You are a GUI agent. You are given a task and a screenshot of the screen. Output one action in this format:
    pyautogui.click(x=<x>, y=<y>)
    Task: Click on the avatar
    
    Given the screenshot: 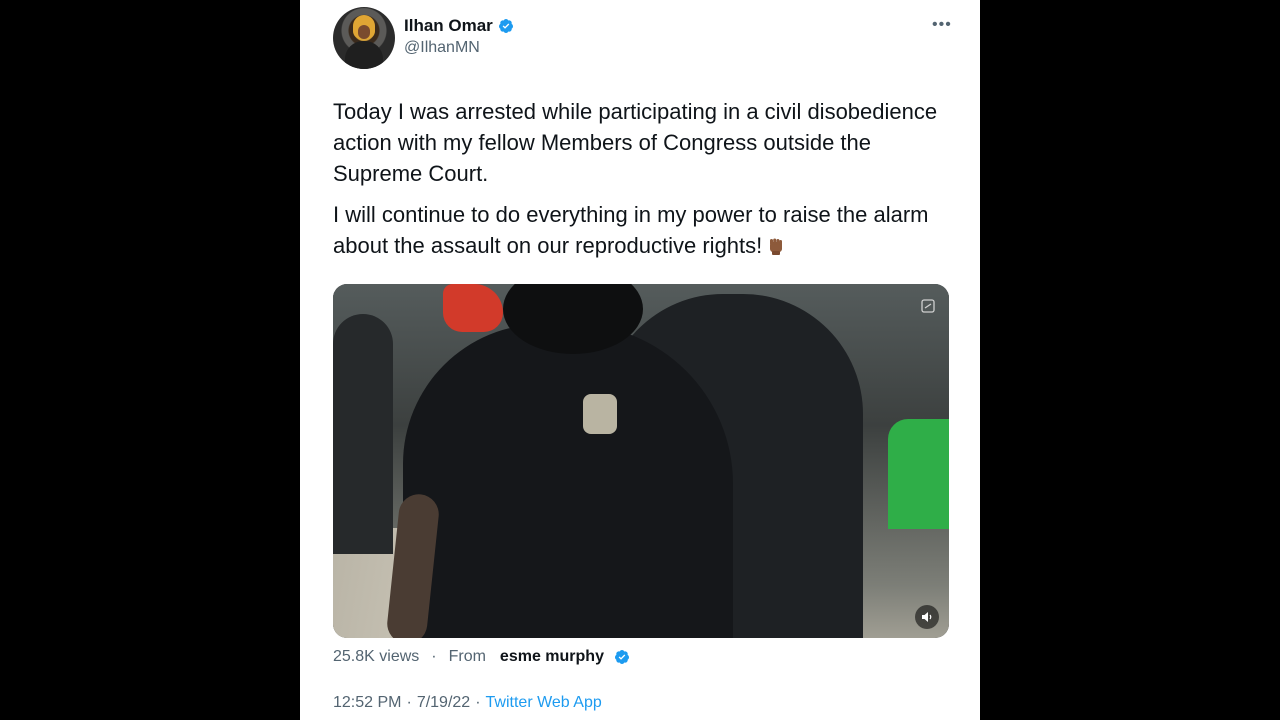 What is the action you would take?
    pyautogui.click(x=364, y=38)
    